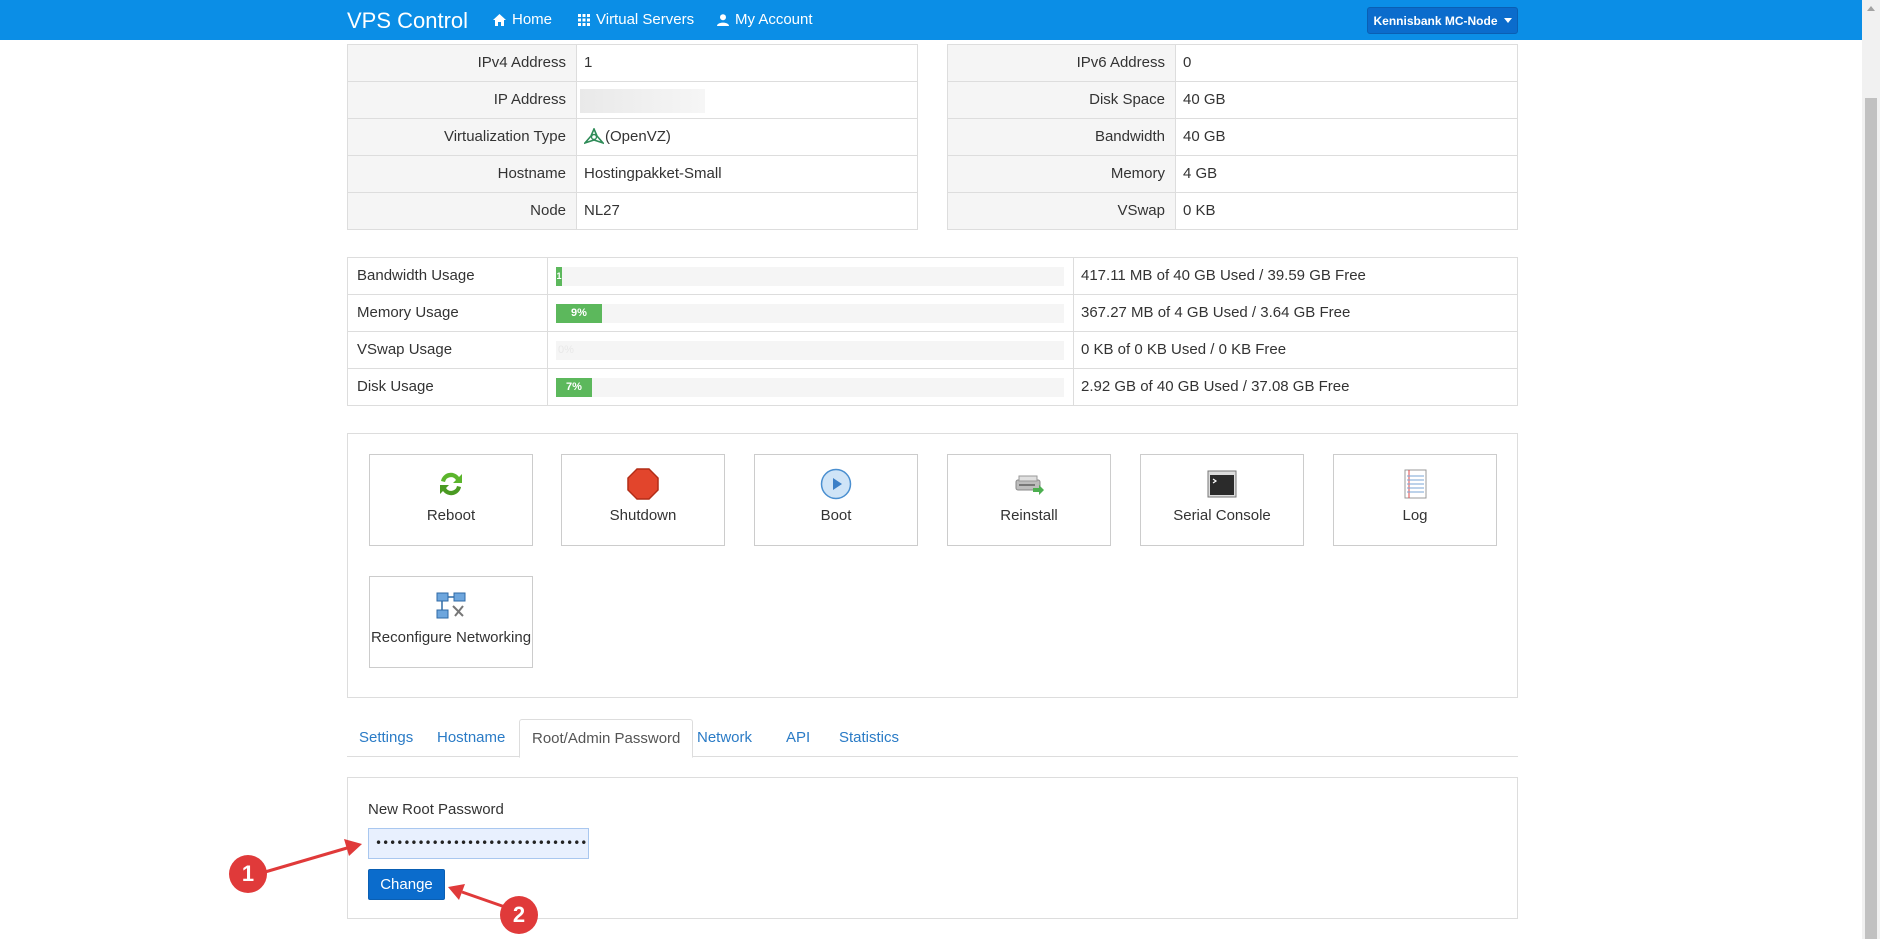  I want to click on annotation-marker-1: 1, so click(248, 874).